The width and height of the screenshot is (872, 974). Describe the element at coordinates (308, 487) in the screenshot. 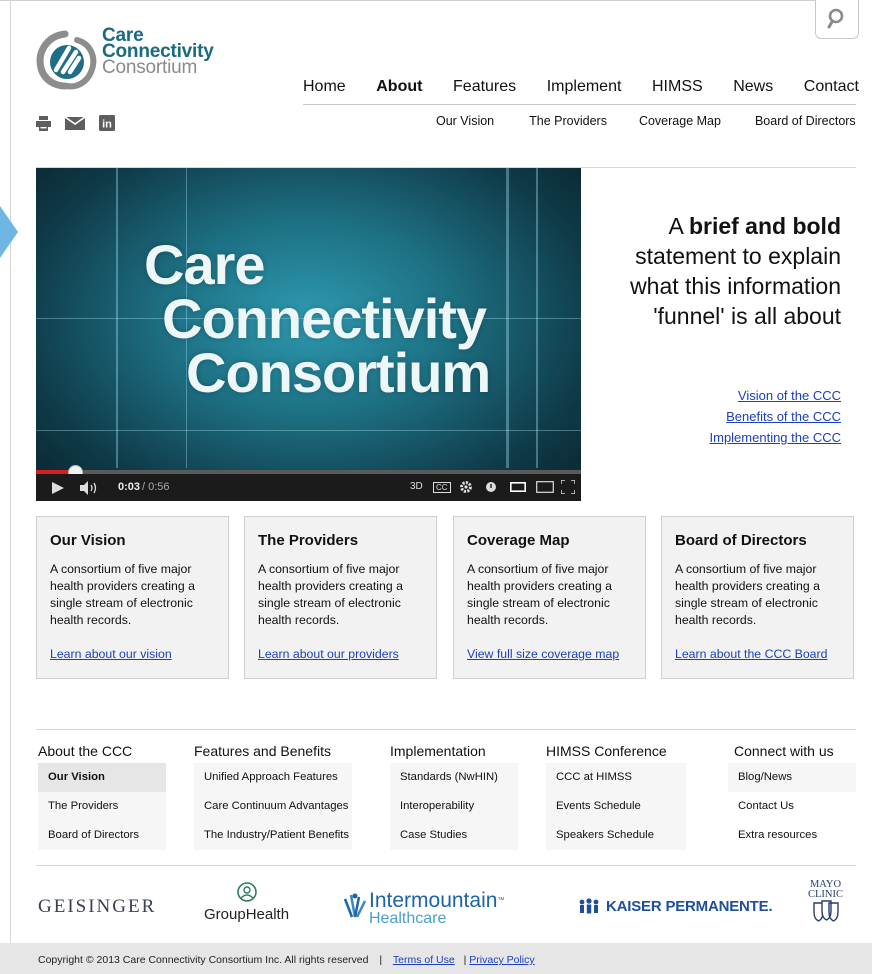

I see `video-controls: 0:03 / 0:56 3D CC` at that location.